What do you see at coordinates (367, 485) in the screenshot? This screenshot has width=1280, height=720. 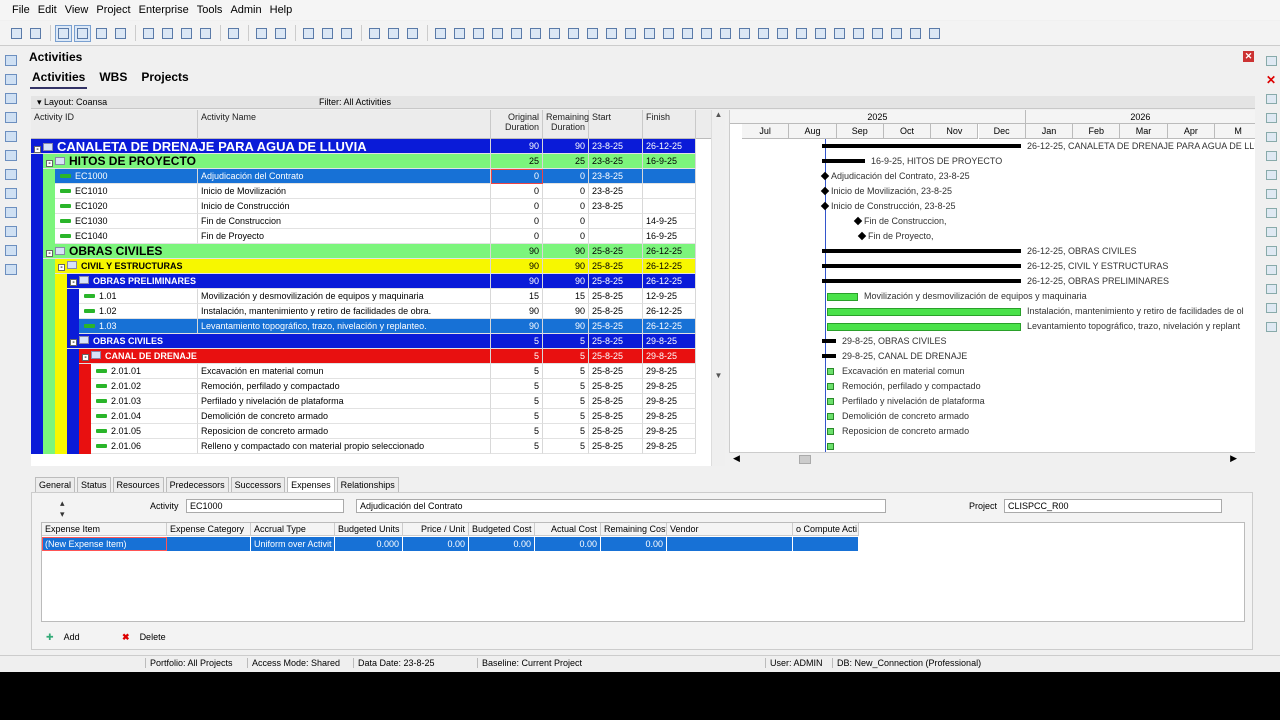 I see `tab-relationships: Relationships` at bounding box center [367, 485].